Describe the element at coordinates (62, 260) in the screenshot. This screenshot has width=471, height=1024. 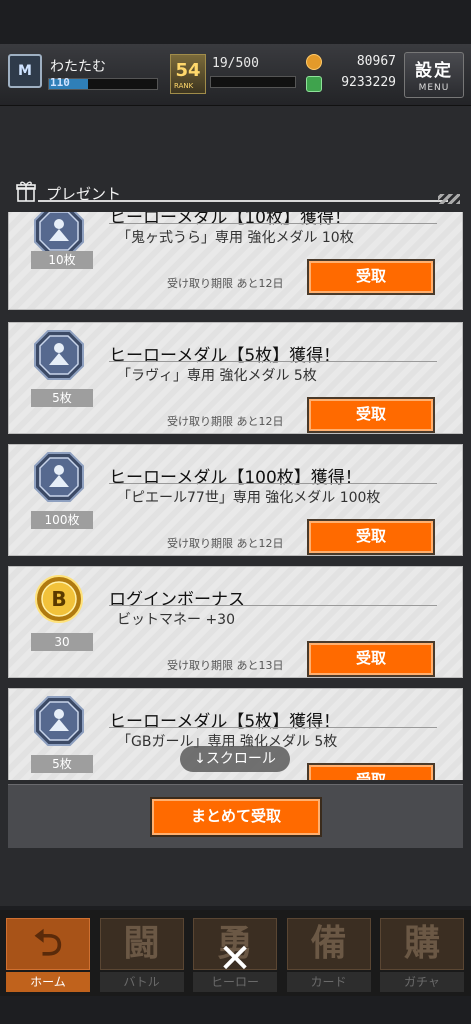
I see `present-quantity: 10枚` at that location.